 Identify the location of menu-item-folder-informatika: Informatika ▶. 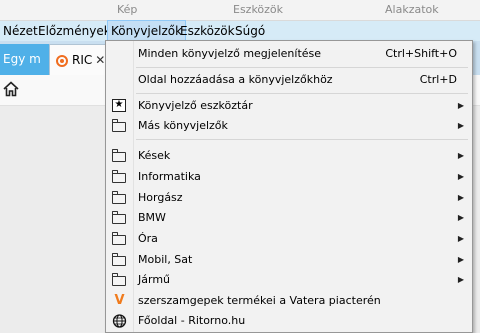
(289, 177).